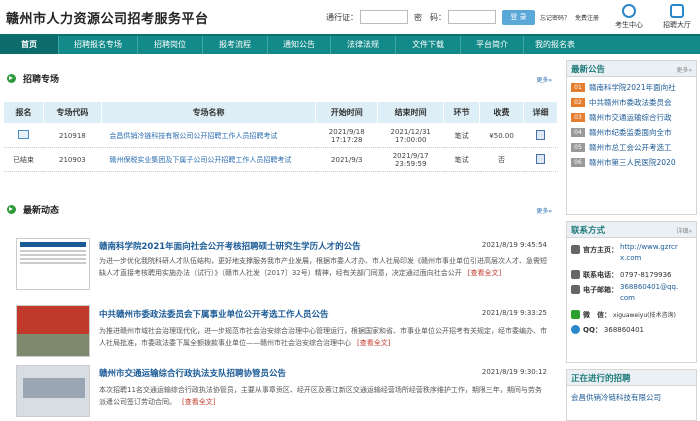  What do you see at coordinates (575, 289) in the screenshot?
I see `email-icon` at bounding box center [575, 289].